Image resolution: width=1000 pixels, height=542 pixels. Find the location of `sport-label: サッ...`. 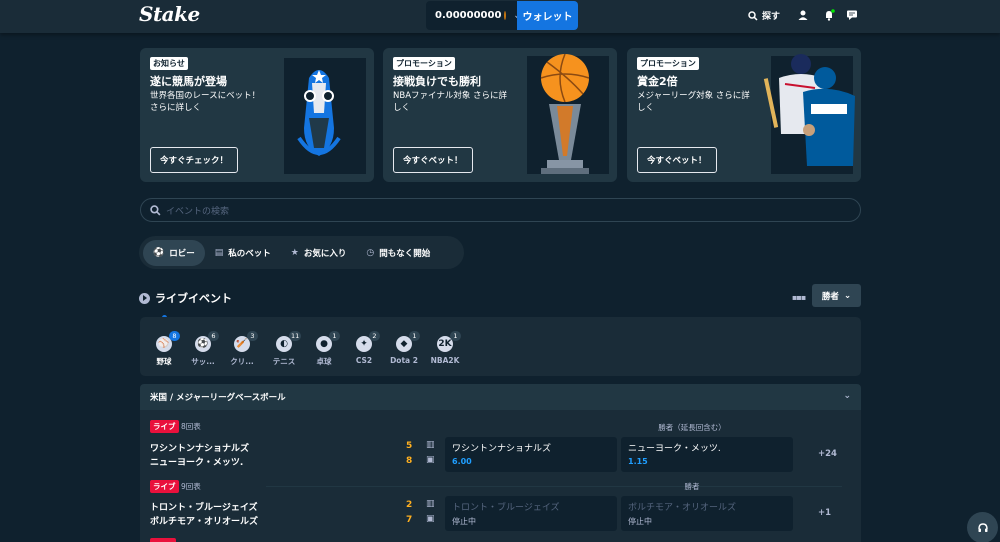

sport-label: サッ... is located at coordinates (203, 361).